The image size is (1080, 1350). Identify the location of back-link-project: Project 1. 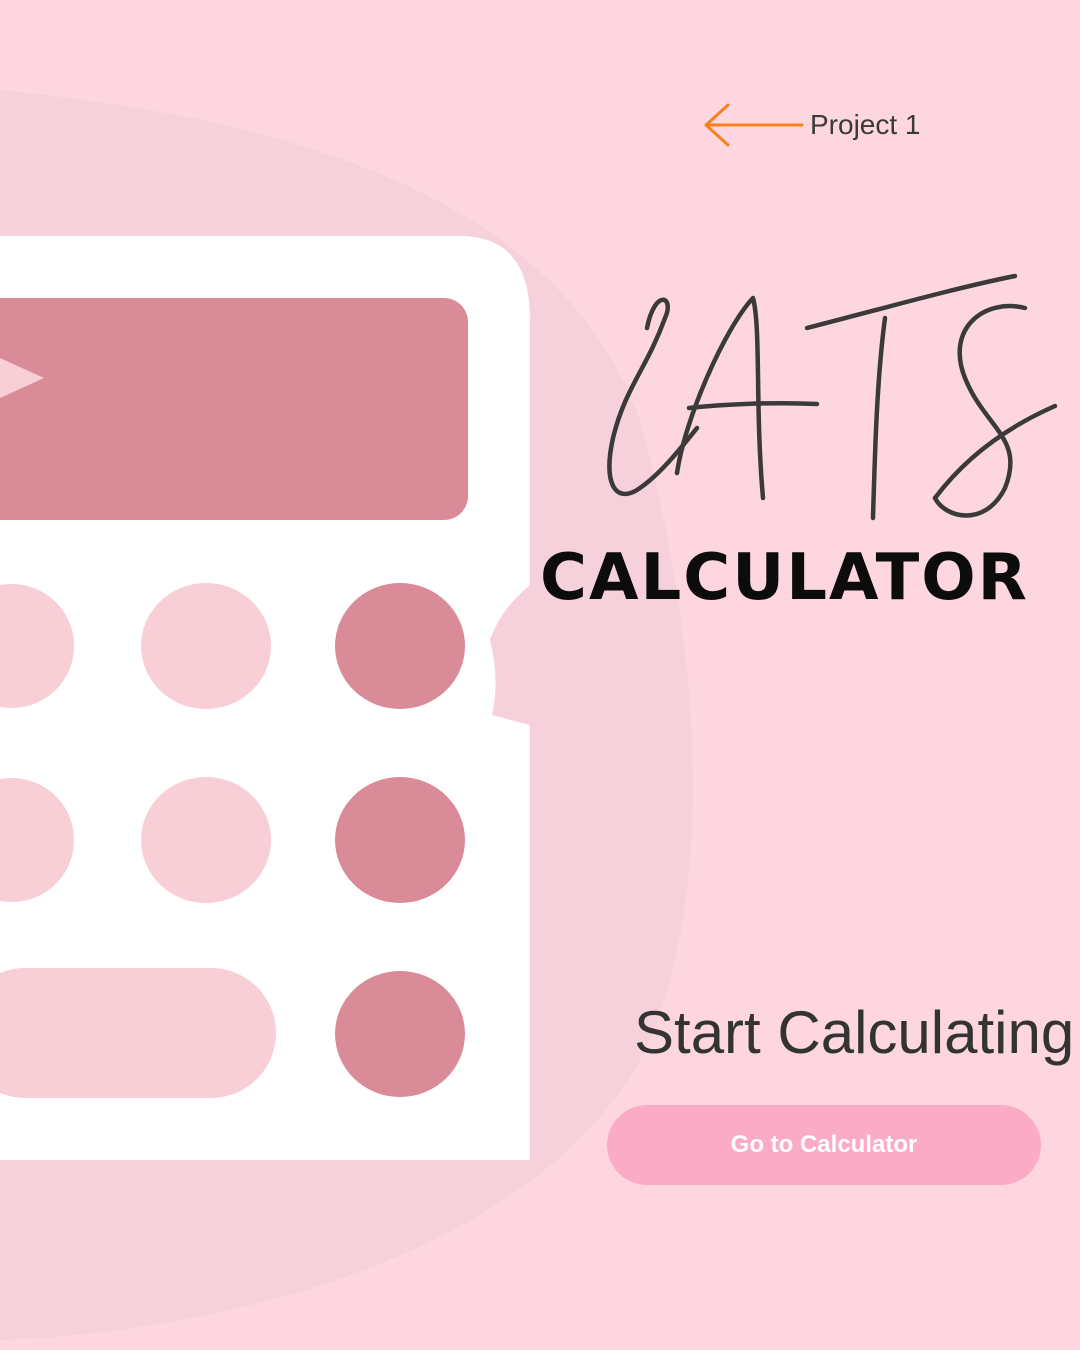
(810, 125).